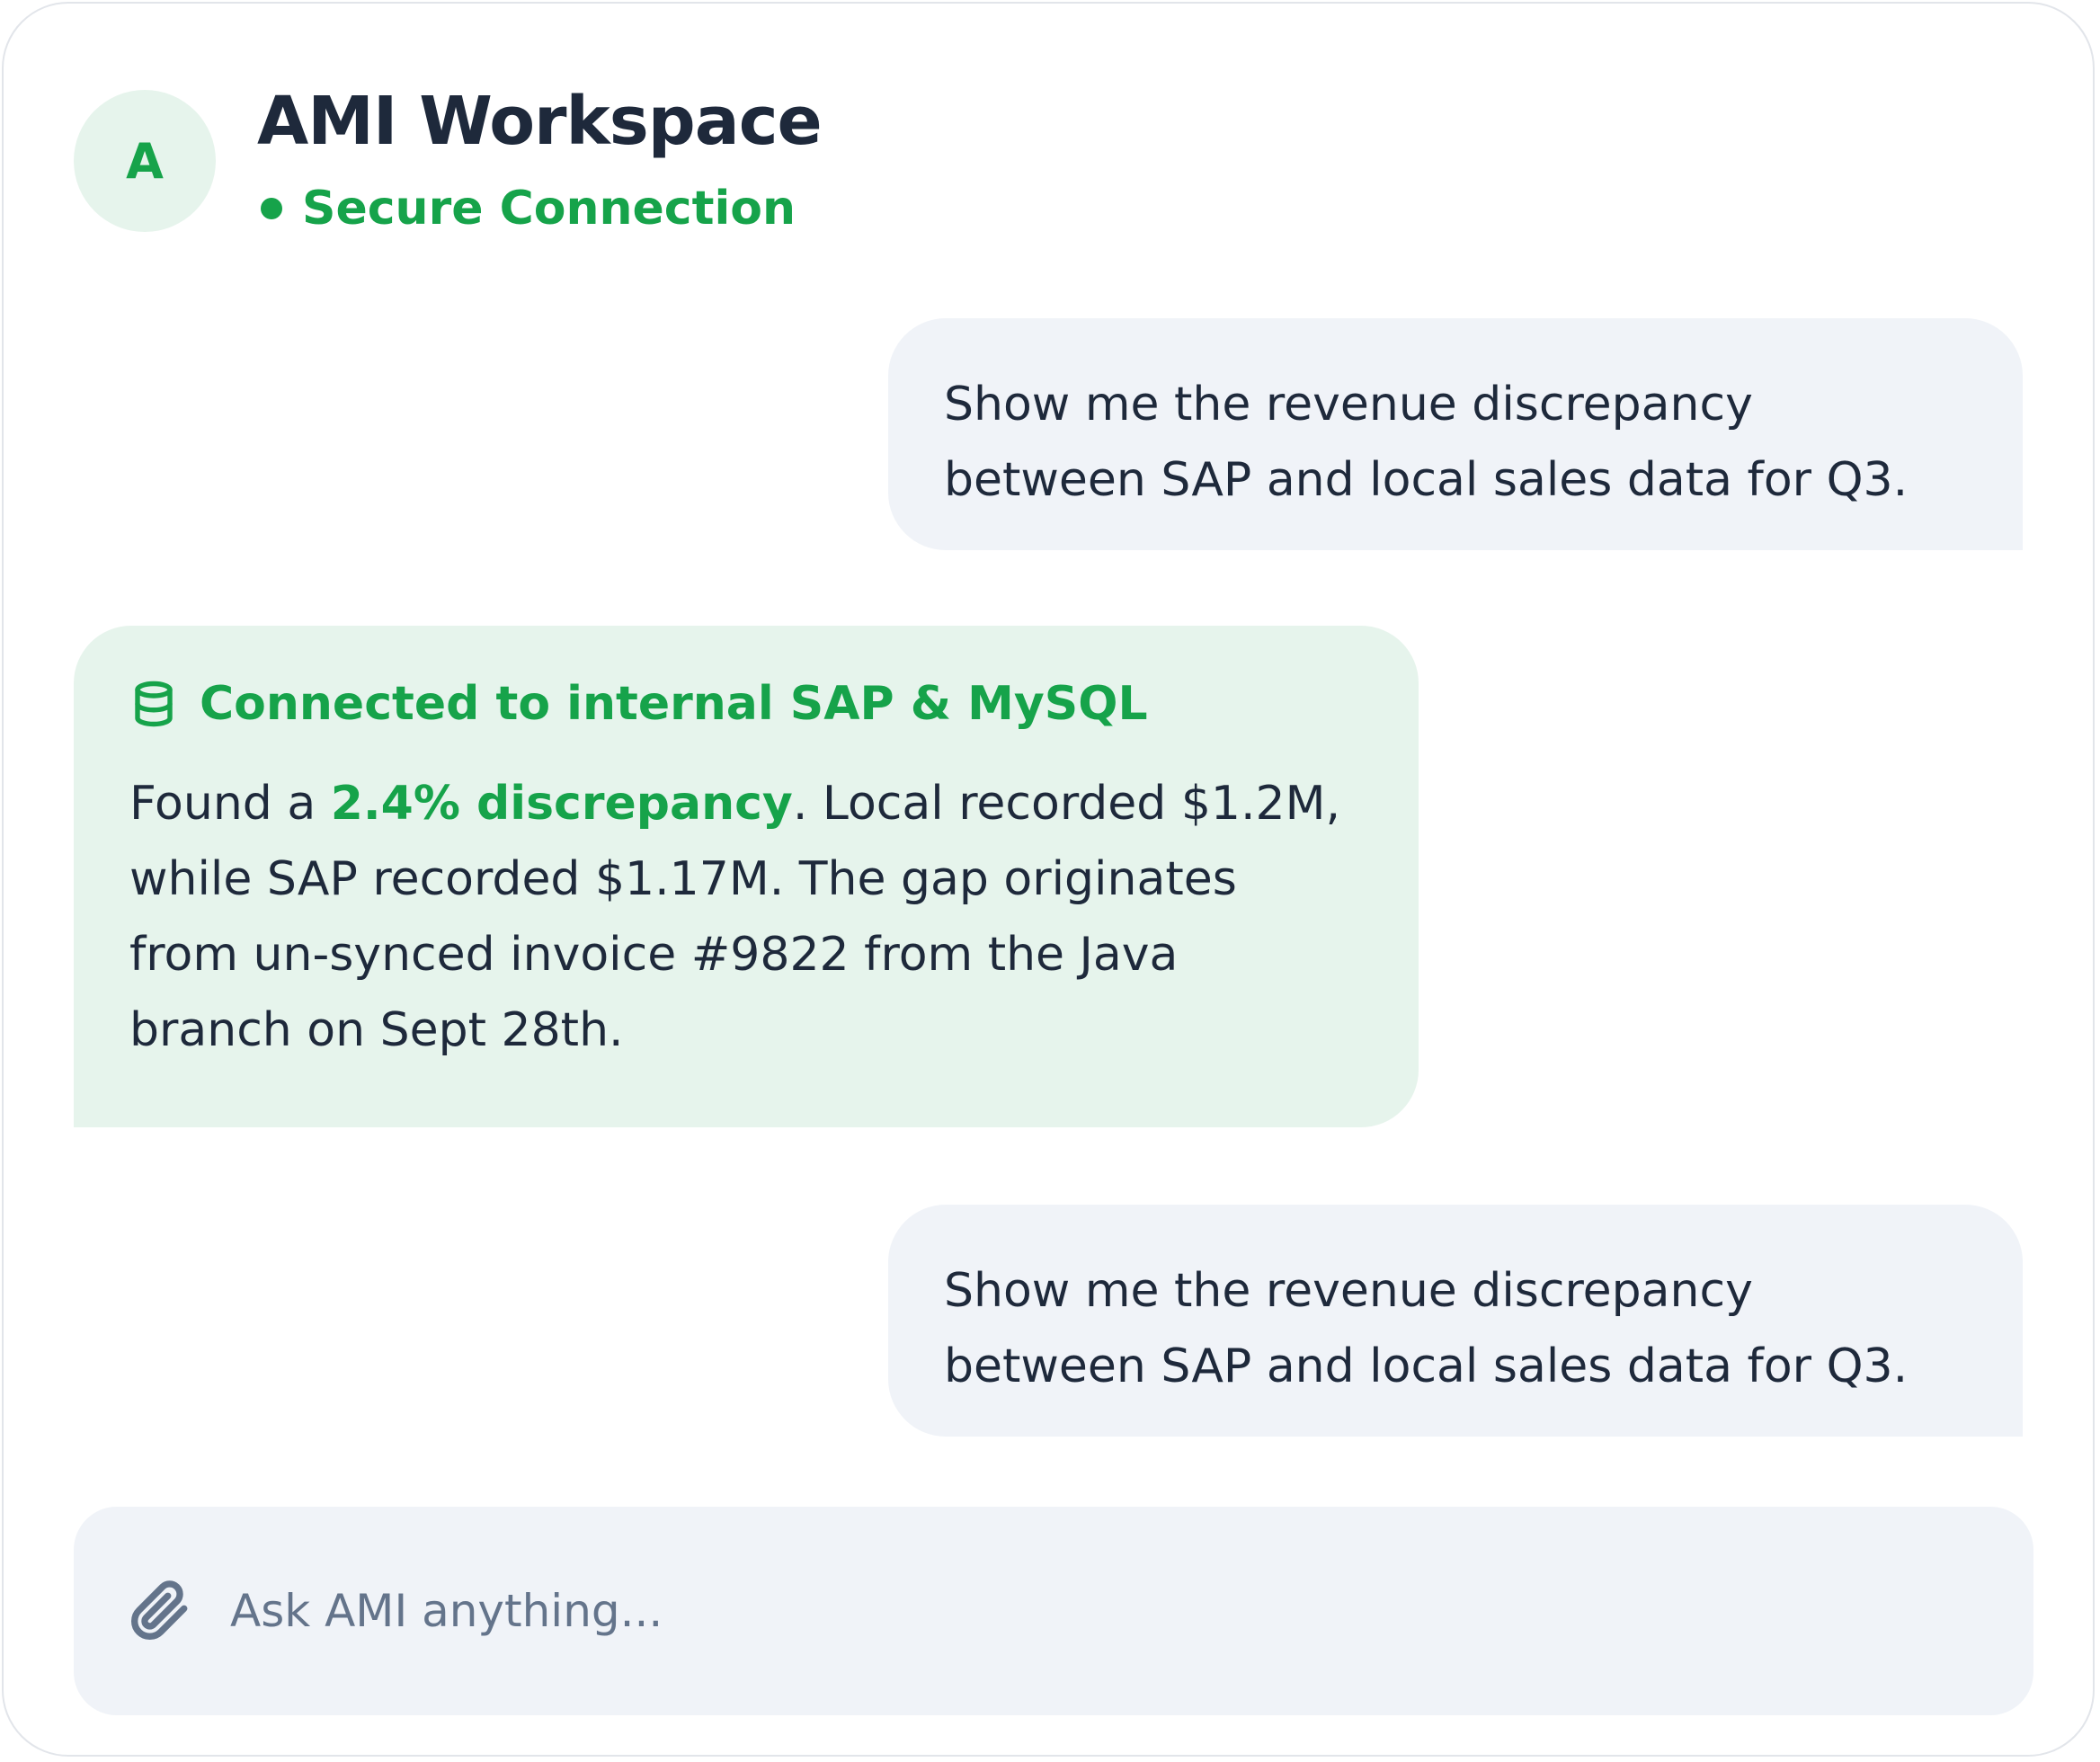 The width and height of the screenshot is (2100, 1762). I want to click on workspace-title: AMI Workspace, so click(540, 121).